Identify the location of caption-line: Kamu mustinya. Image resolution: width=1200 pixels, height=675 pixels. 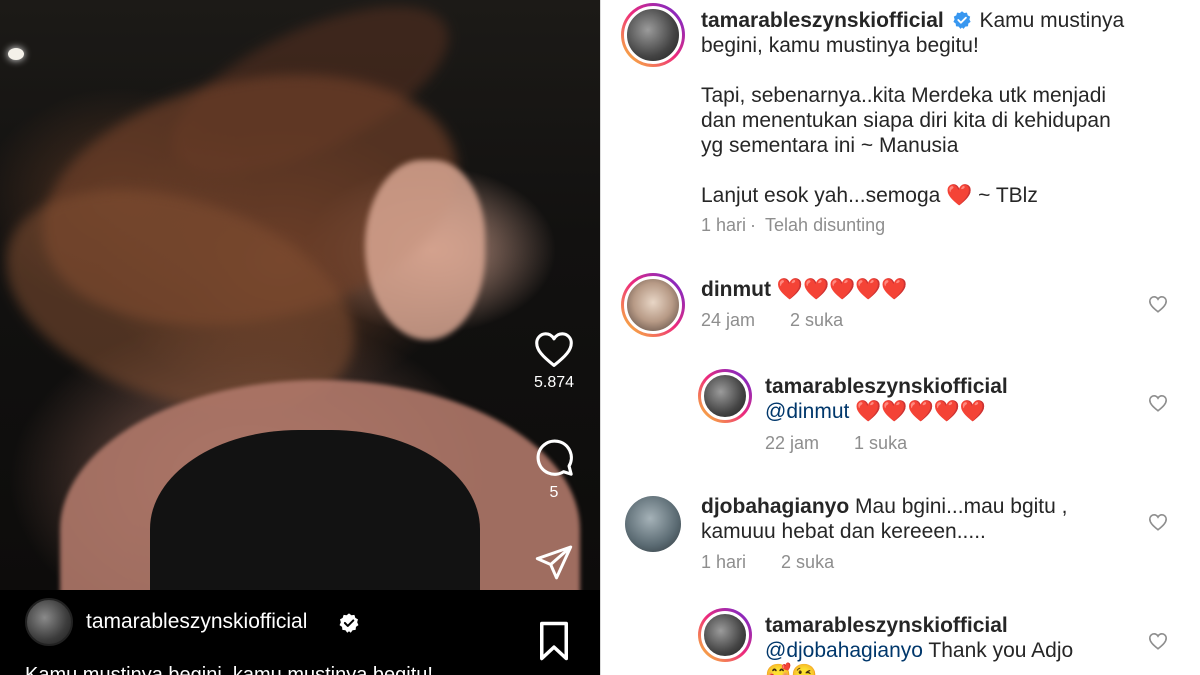
(1052, 20).